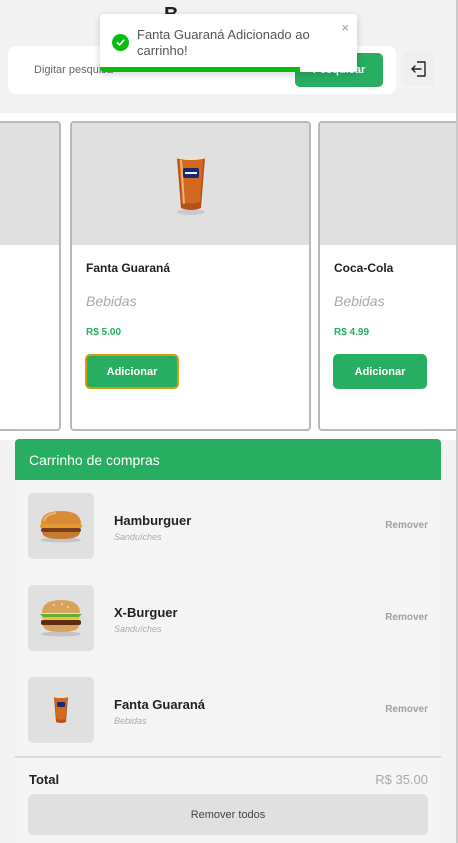 This screenshot has width=458, height=843. Describe the element at coordinates (345, 27) in the screenshot. I see `close-icon: ×` at that location.